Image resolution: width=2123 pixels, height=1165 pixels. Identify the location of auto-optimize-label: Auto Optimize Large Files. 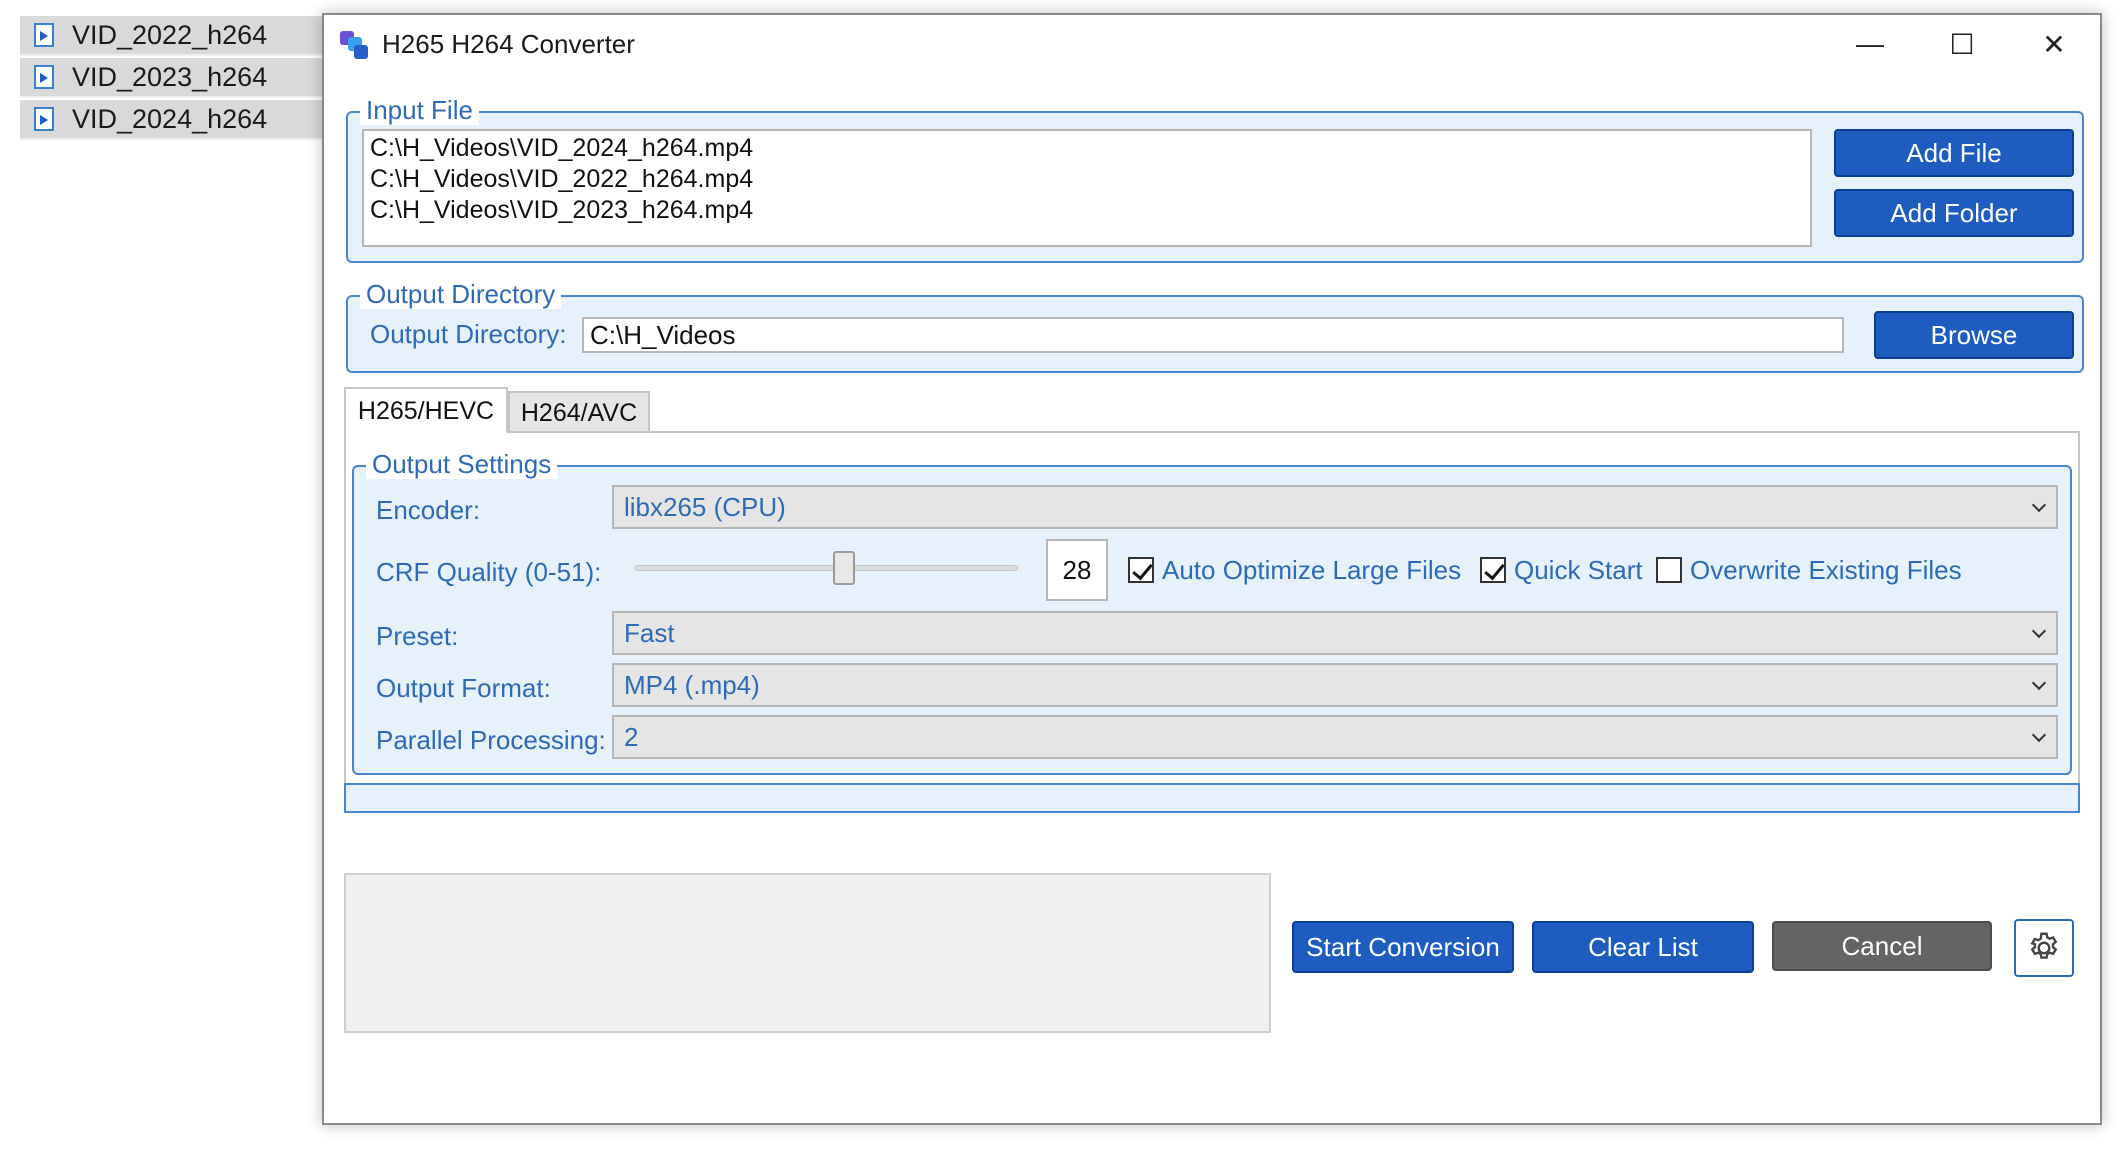
(1312, 570).